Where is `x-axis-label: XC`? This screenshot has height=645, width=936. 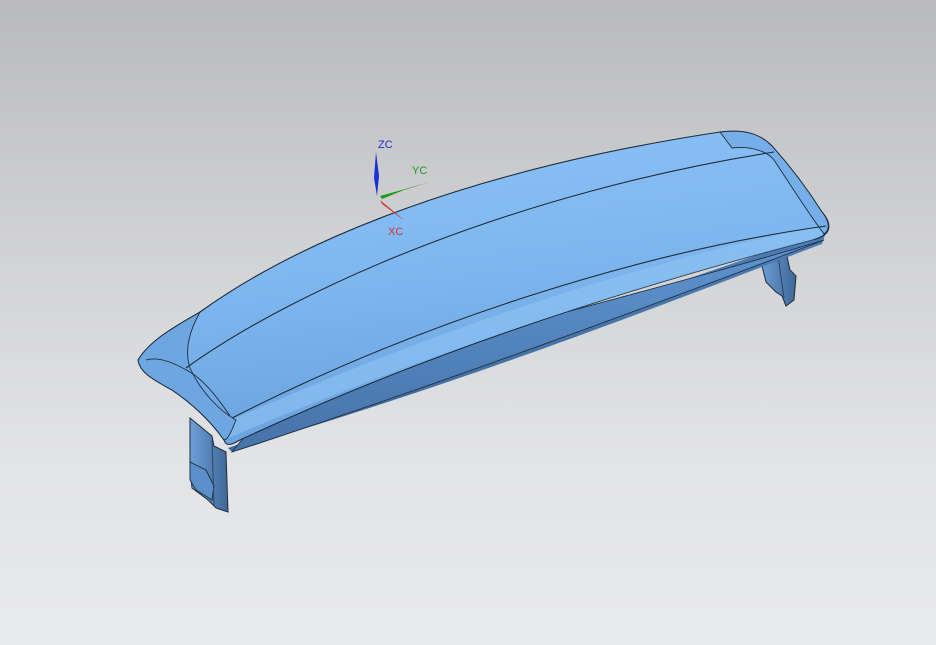
x-axis-label: XC is located at coordinates (396, 232).